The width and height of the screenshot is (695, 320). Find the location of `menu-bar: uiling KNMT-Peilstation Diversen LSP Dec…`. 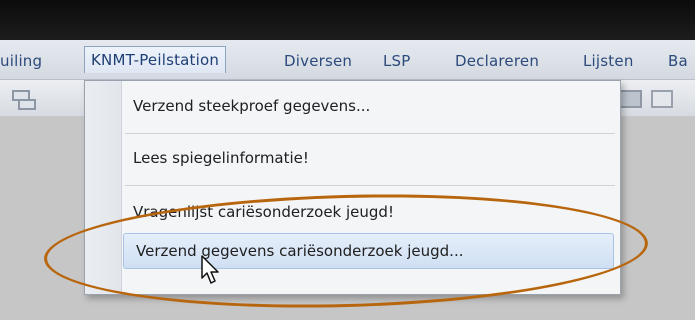

menu-bar: uiling KNMT-Peilstation Diversen LSP Dec… is located at coordinates (347, 60).